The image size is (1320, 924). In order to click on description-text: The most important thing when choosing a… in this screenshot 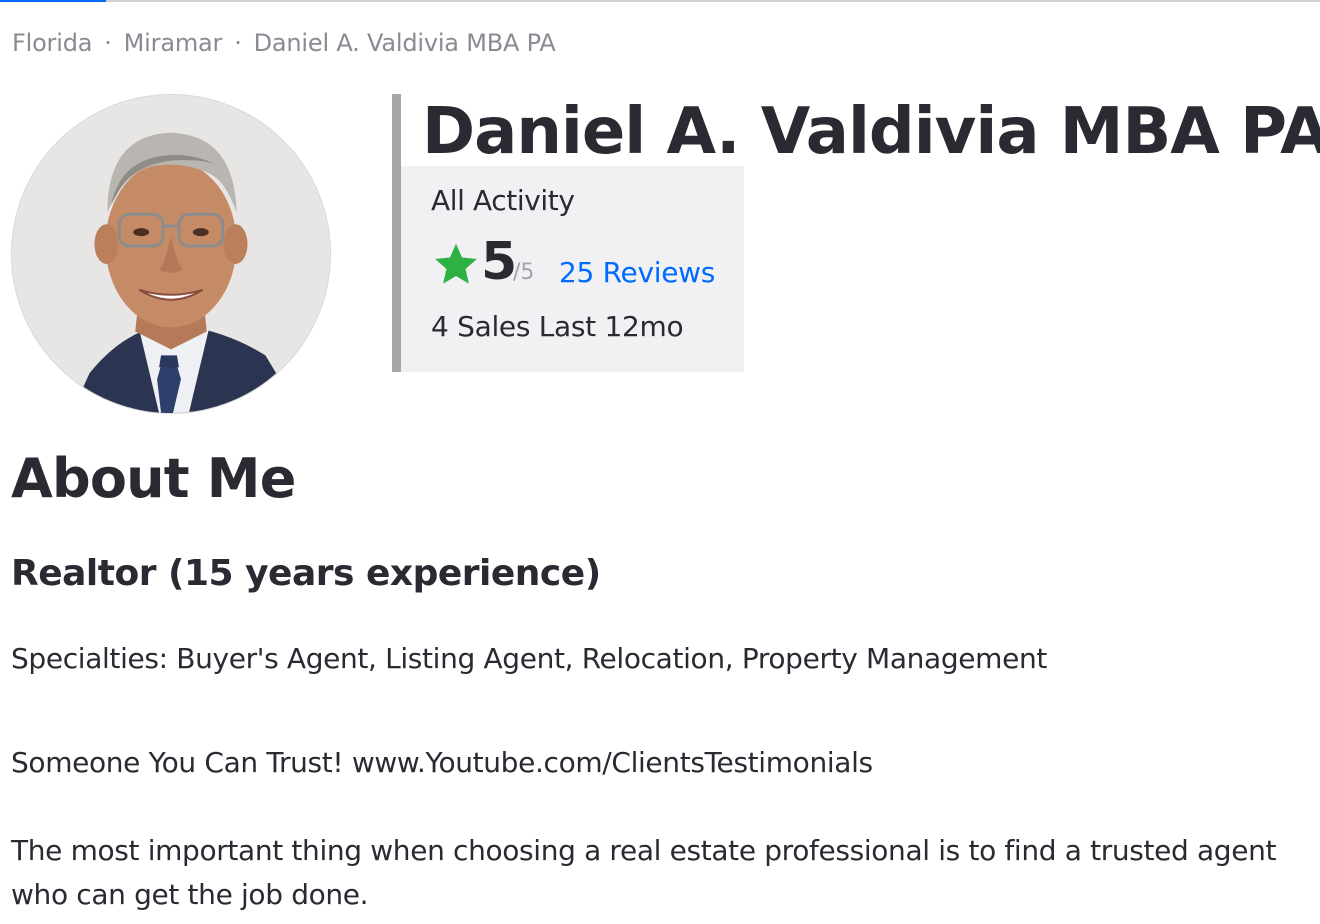, I will do `click(644, 872)`.